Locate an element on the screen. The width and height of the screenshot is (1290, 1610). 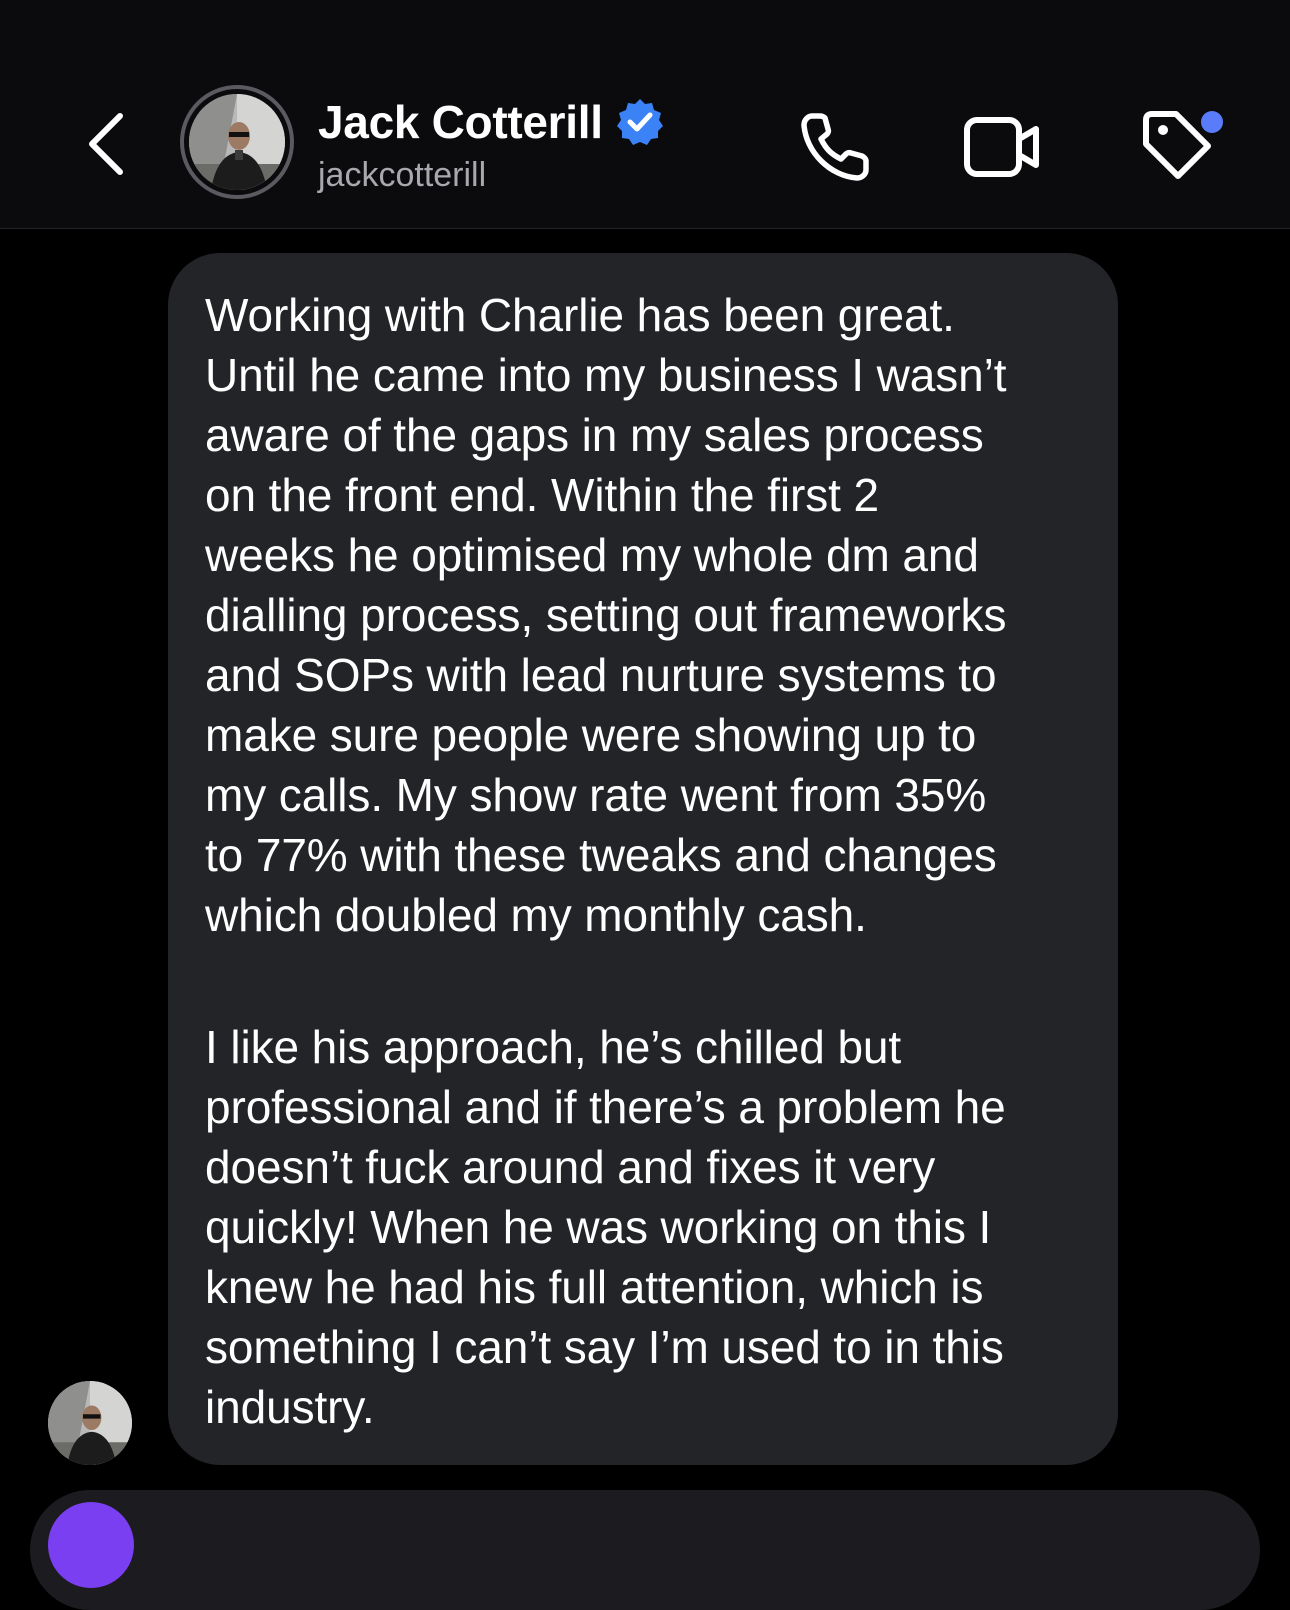
chat-header: Jack Cotterill jackcotterill is located at coordinates (645, 114).